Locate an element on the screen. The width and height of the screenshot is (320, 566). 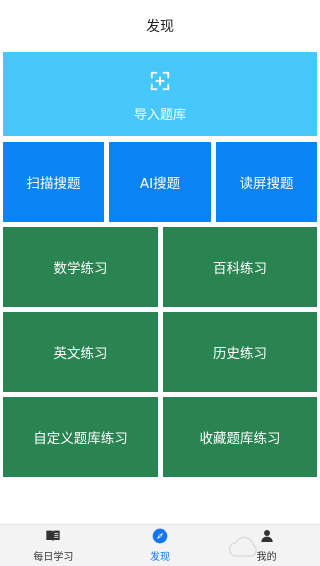
math-practice-button: 数学练习 is located at coordinates (80, 267).